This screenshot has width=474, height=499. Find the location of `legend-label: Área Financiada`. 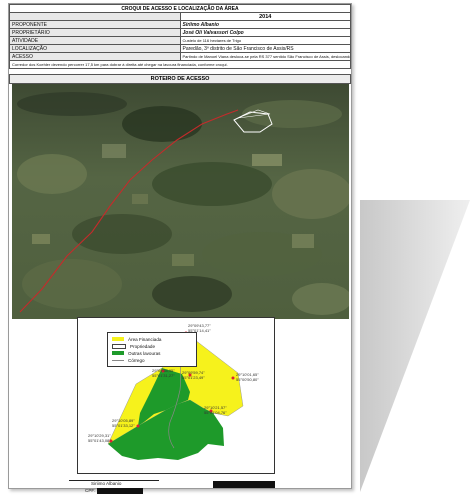

legend-label: Área Financiada is located at coordinates (145, 339).